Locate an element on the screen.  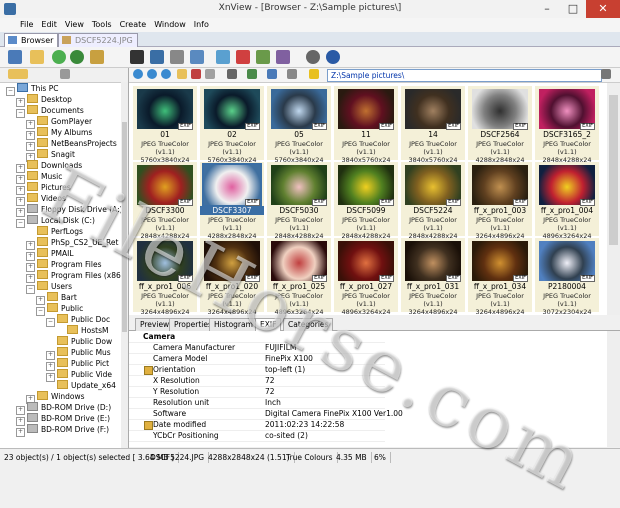
scan-icon is located at coordinates (197, 57).